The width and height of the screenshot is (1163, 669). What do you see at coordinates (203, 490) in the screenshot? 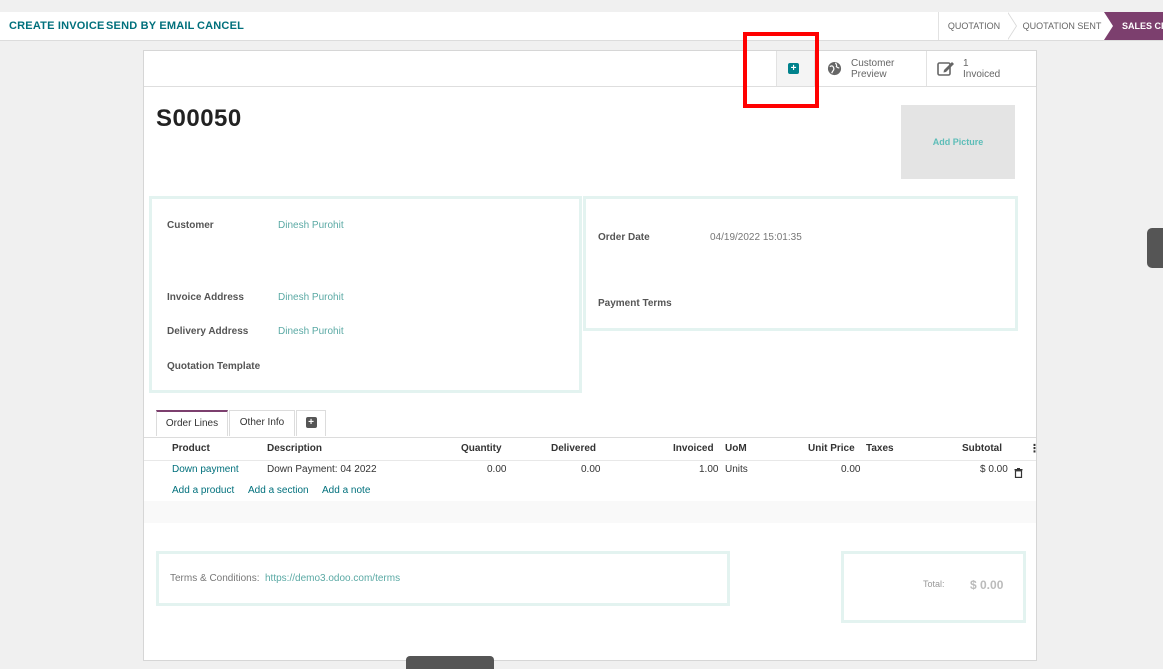
I see `add-product-link: Add a product` at bounding box center [203, 490].